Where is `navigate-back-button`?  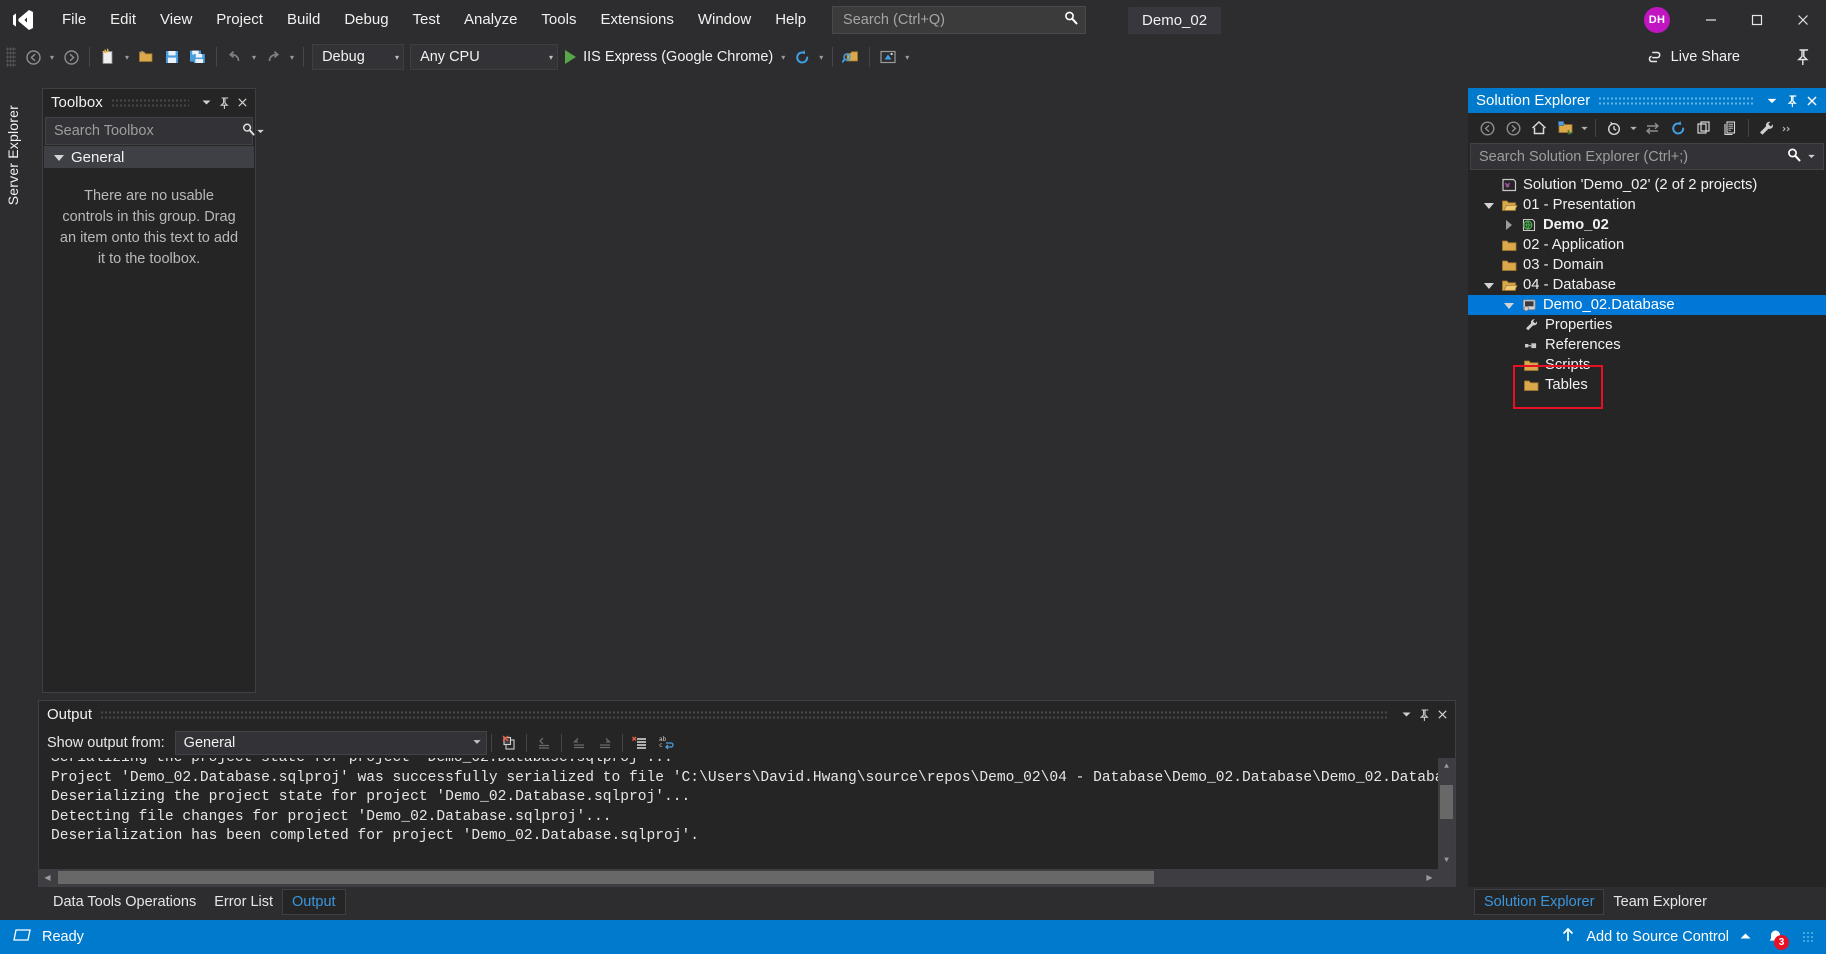
navigate-back-button is located at coordinates (33, 57).